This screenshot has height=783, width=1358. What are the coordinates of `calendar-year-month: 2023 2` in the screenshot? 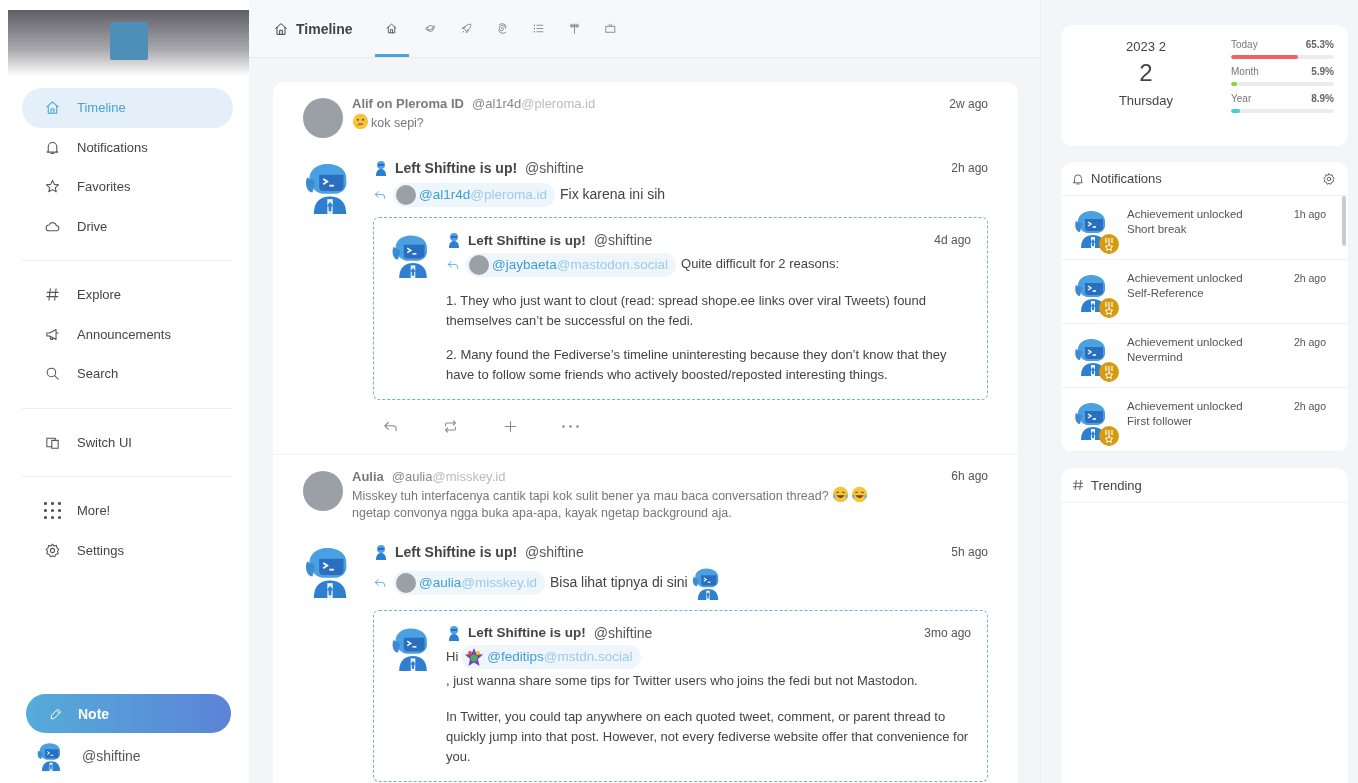 It's located at (1146, 46).